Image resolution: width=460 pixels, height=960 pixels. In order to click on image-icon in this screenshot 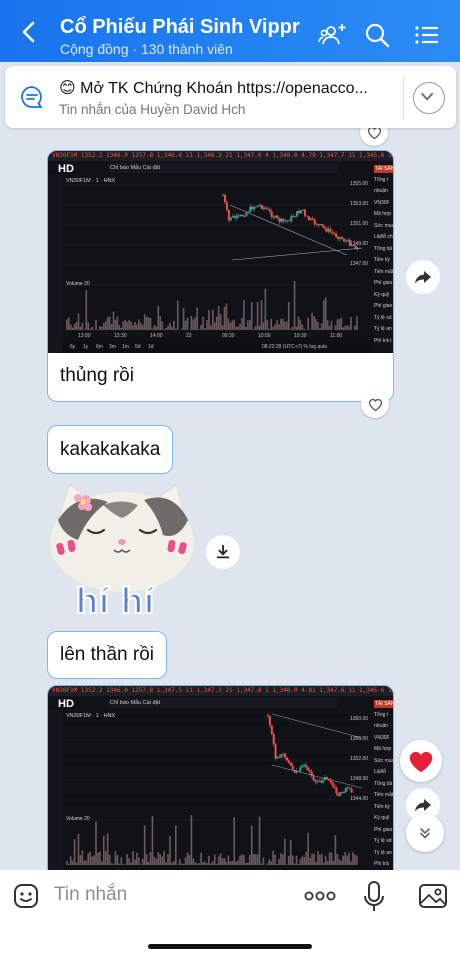, I will do `click(433, 896)`.